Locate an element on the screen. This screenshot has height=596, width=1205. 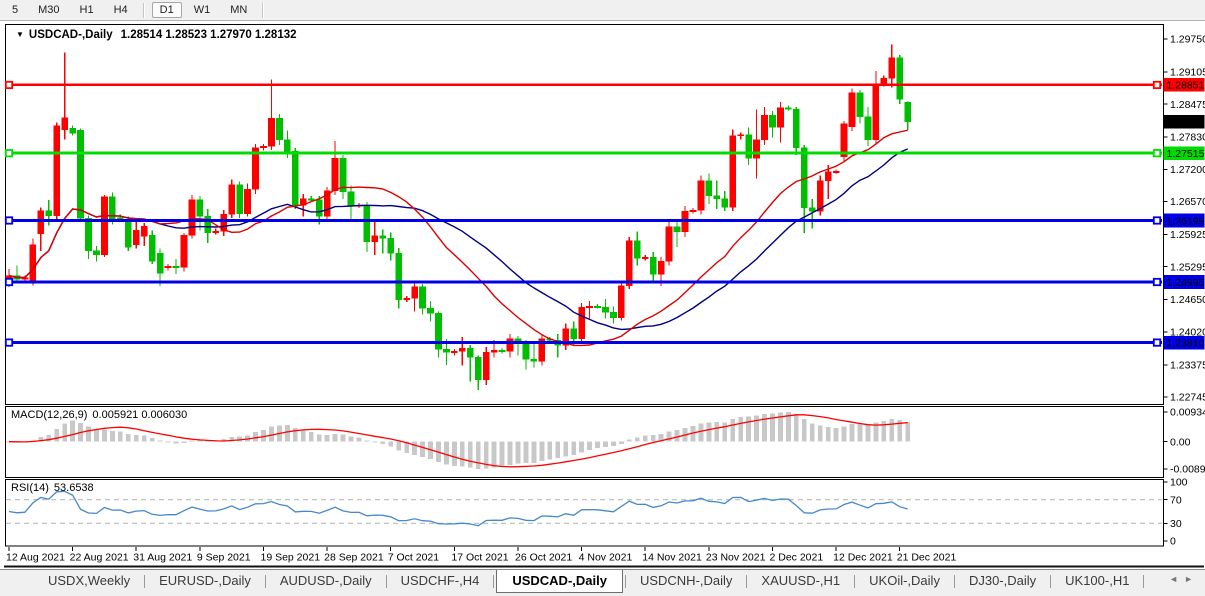
chart-tab-uk100: UK100-,H1 is located at coordinates (1097, 581).